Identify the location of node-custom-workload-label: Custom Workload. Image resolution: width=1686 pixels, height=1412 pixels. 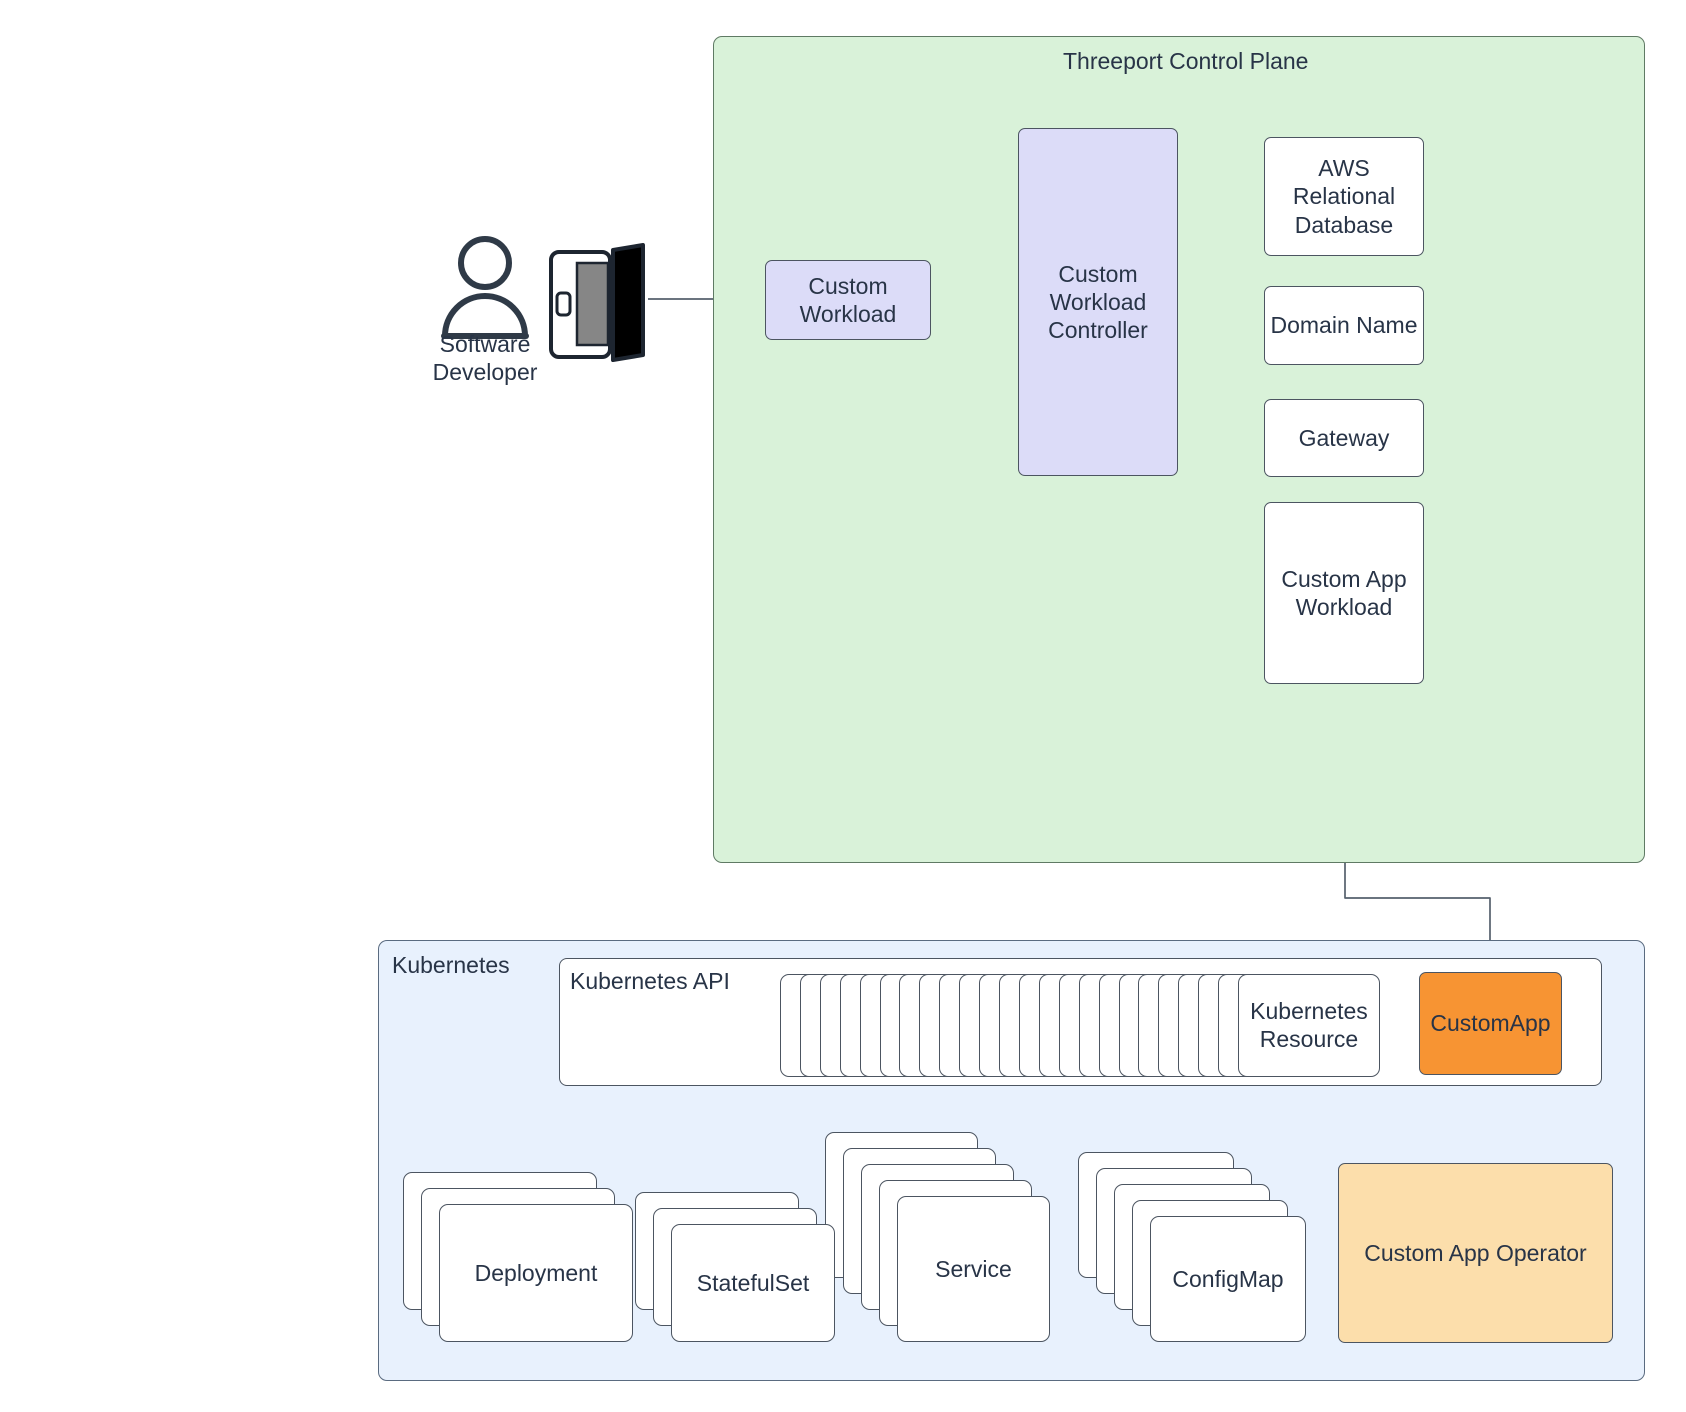
(848, 300).